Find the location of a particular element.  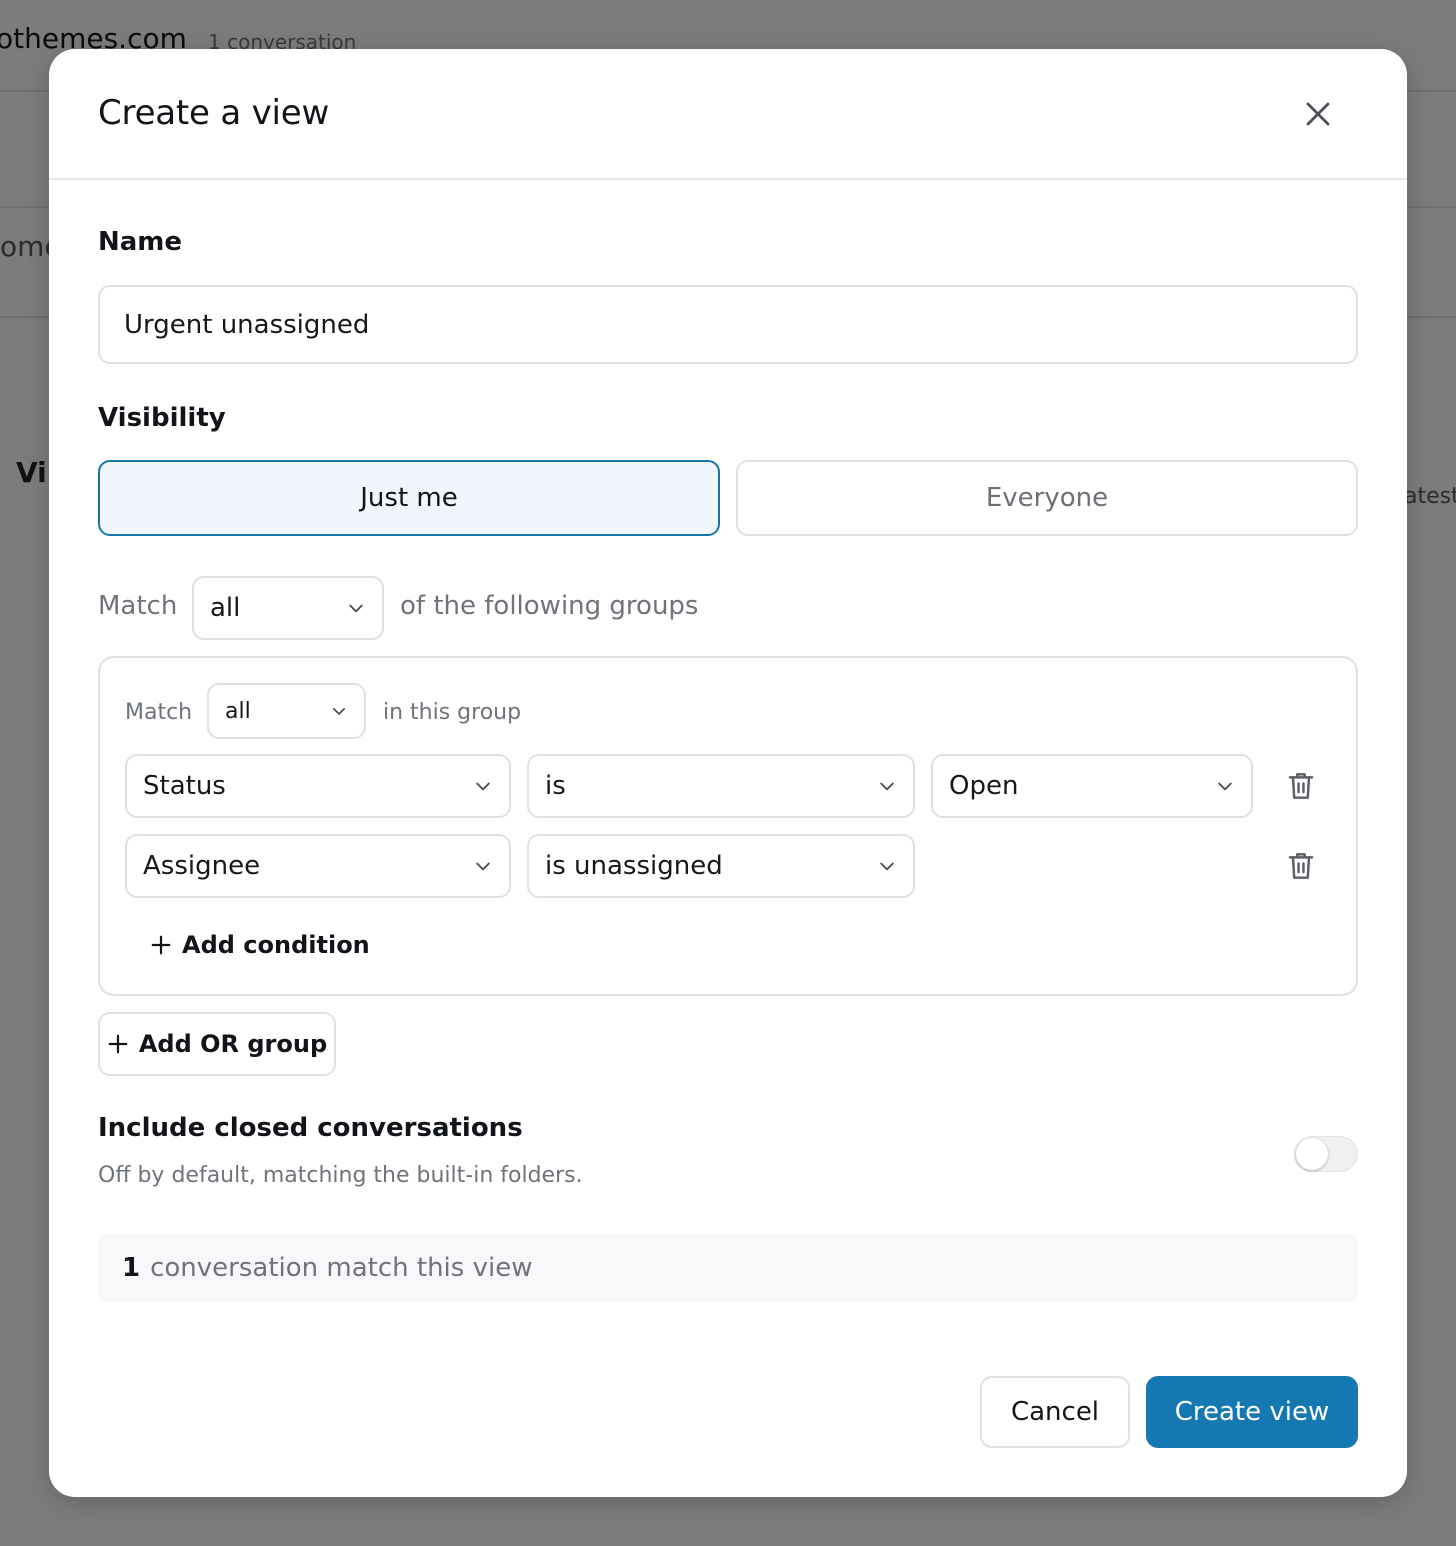

visibility-just-me-label: Just me is located at coordinates (409, 498).